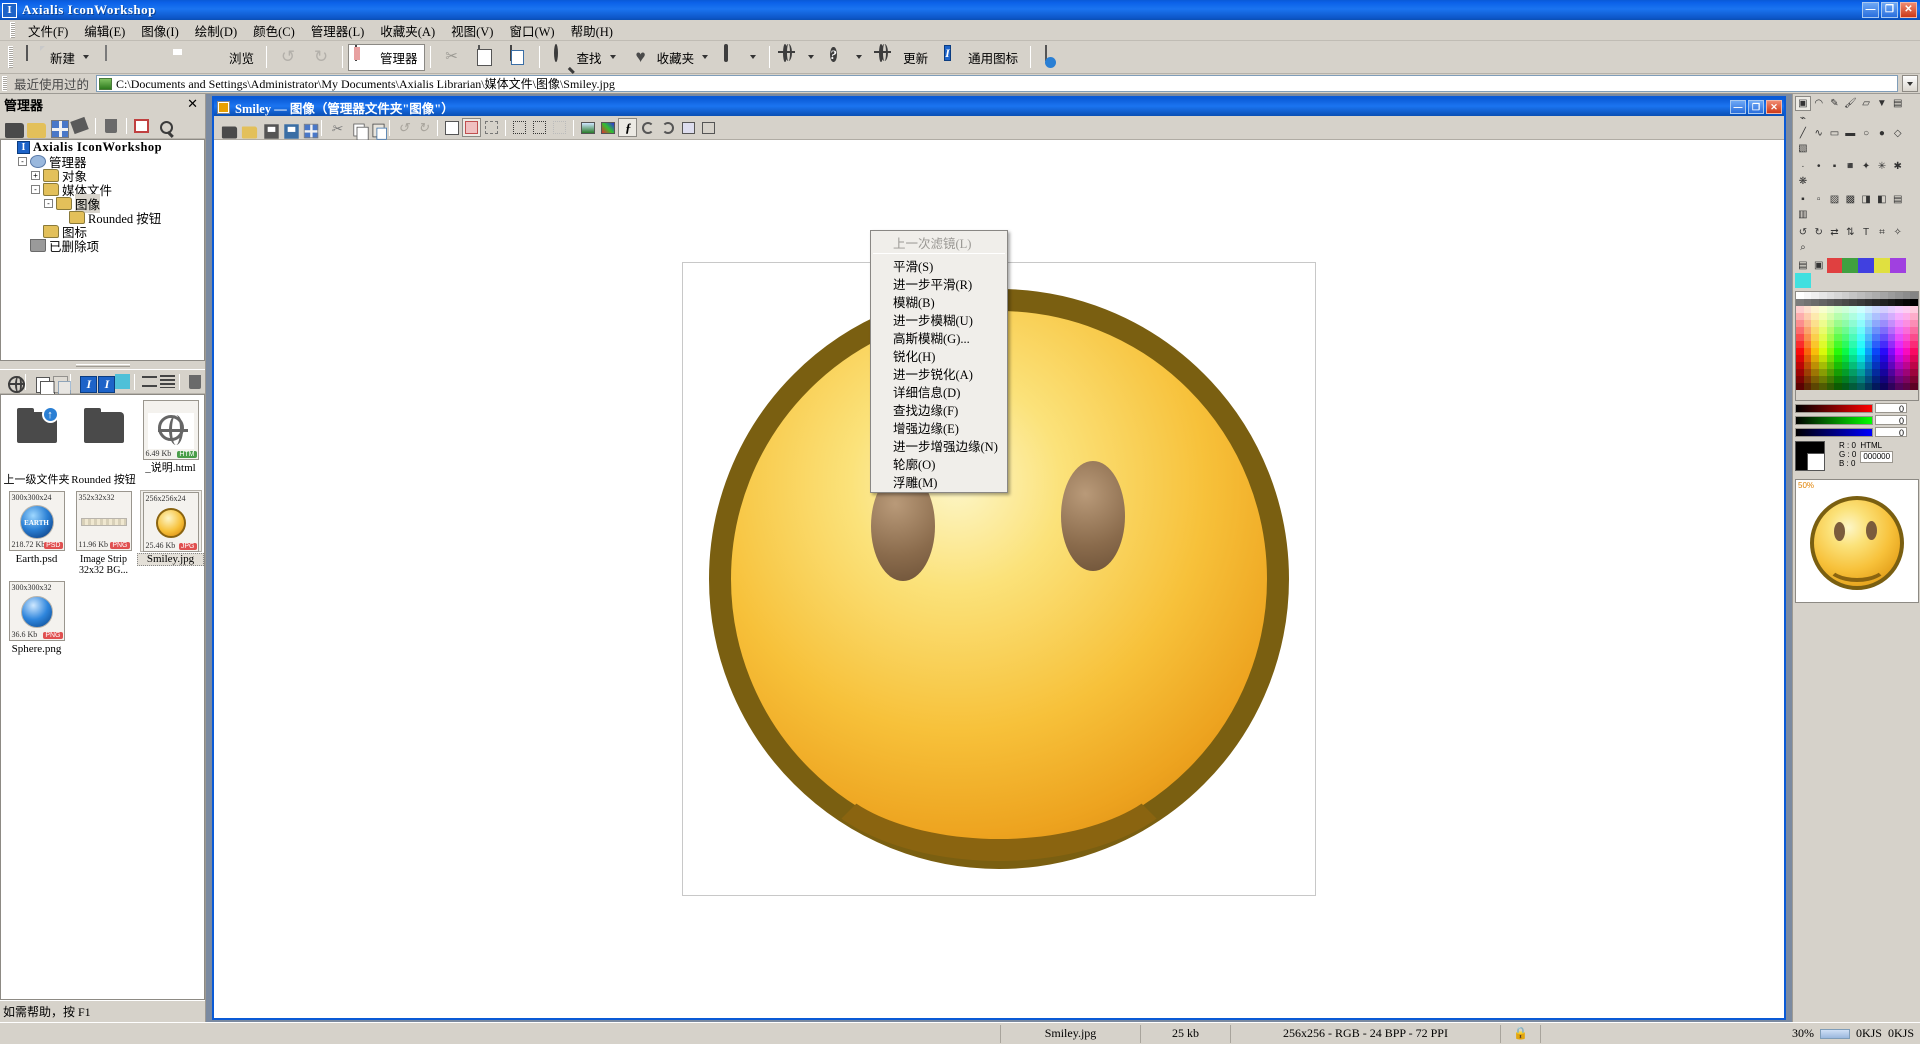  What do you see at coordinates (1866, 133) in the screenshot?
I see `tool-ellipse-icon: ○` at bounding box center [1866, 133].